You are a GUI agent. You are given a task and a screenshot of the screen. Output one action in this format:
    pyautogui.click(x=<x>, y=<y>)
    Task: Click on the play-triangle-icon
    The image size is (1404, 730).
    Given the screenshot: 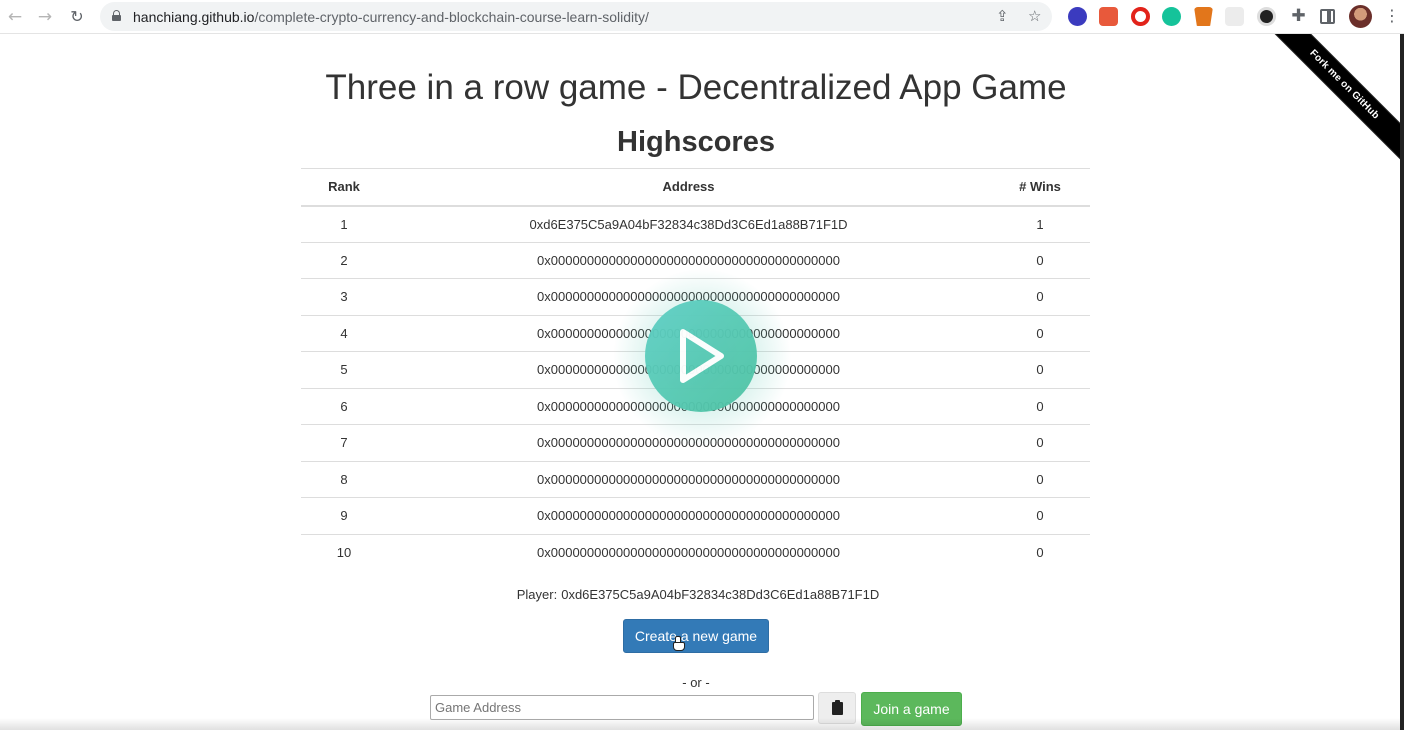 What is the action you would take?
    pyautogui.click(x=702, y=356)
    